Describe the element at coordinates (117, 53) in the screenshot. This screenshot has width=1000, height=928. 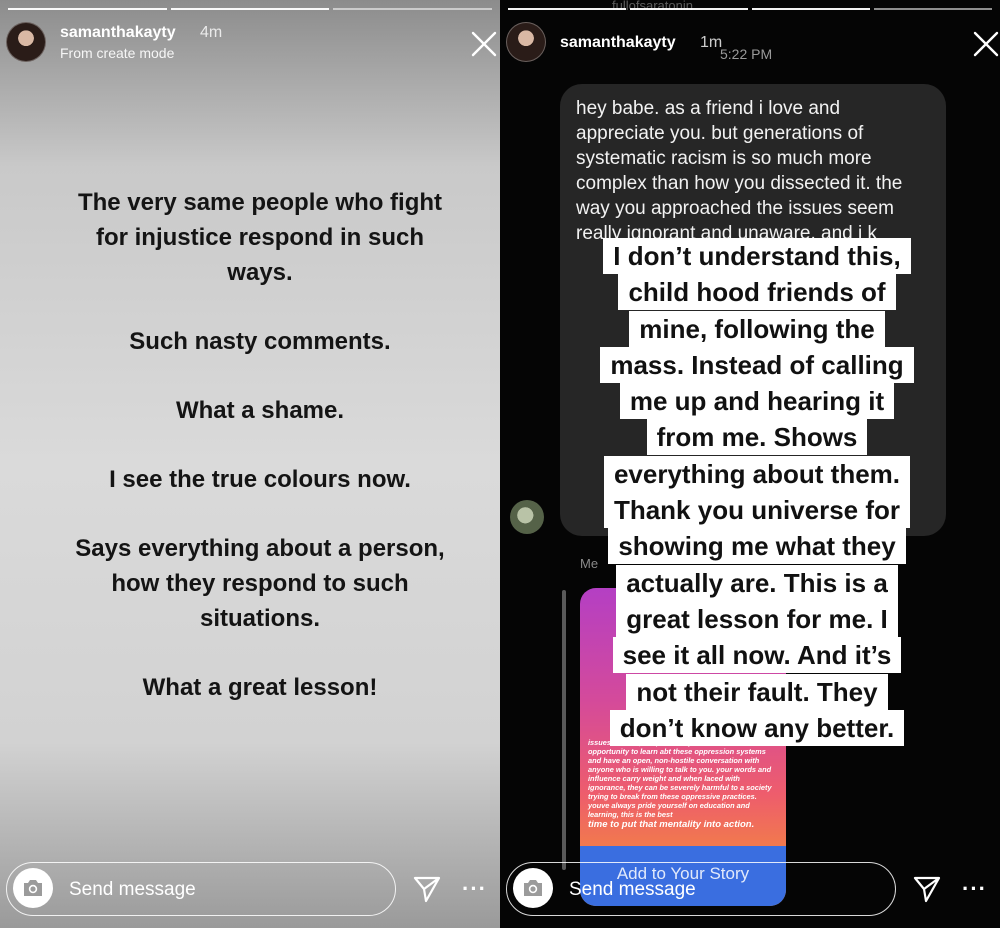
I see `story-subtitle: From create mode` at that location.